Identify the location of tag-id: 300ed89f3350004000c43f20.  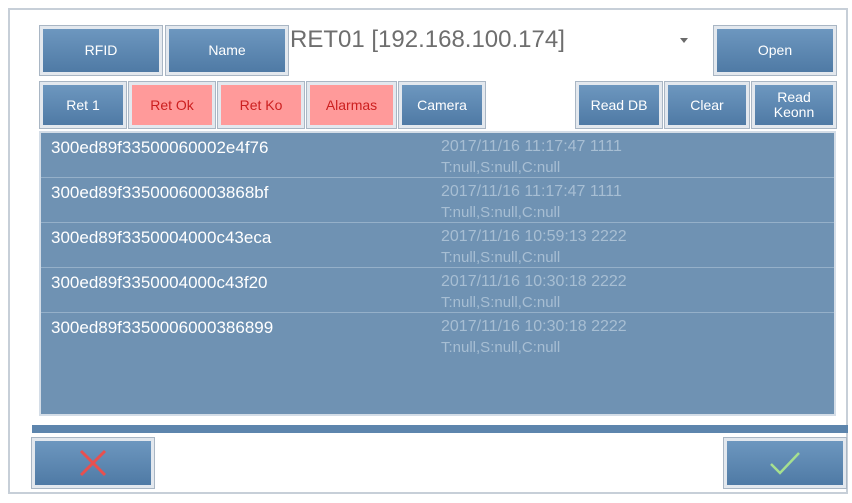
(159, 282).